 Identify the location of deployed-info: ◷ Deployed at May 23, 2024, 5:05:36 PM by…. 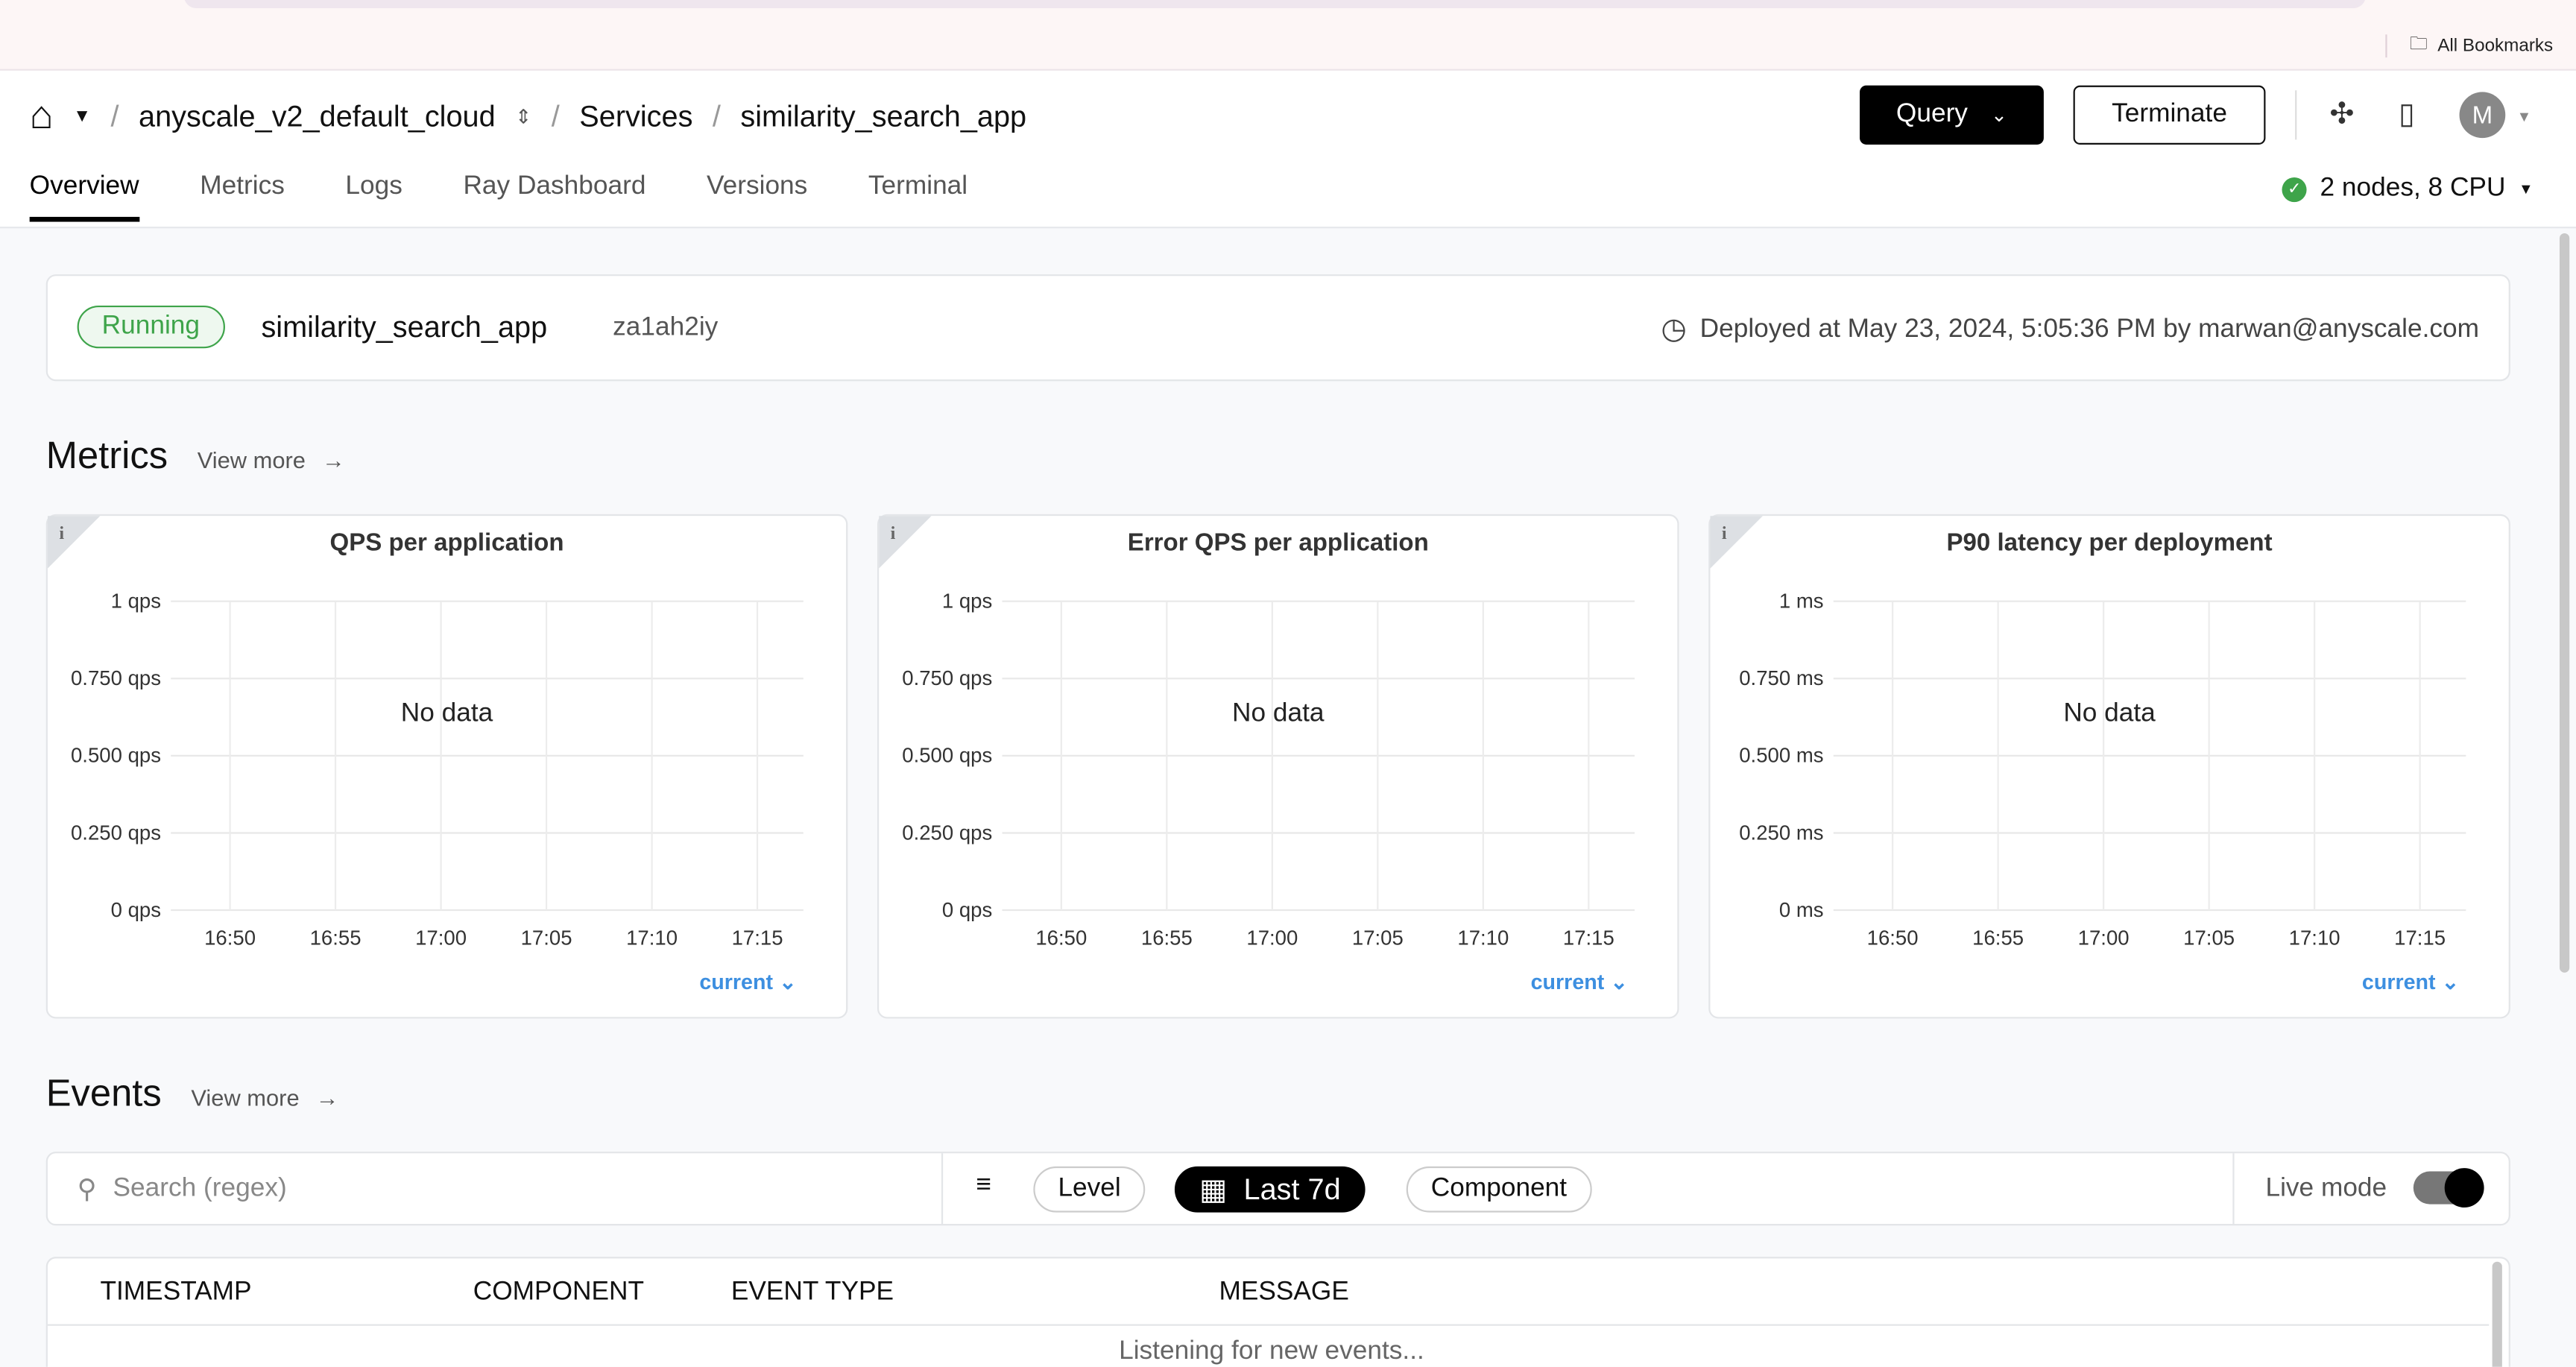
(2070, 329).